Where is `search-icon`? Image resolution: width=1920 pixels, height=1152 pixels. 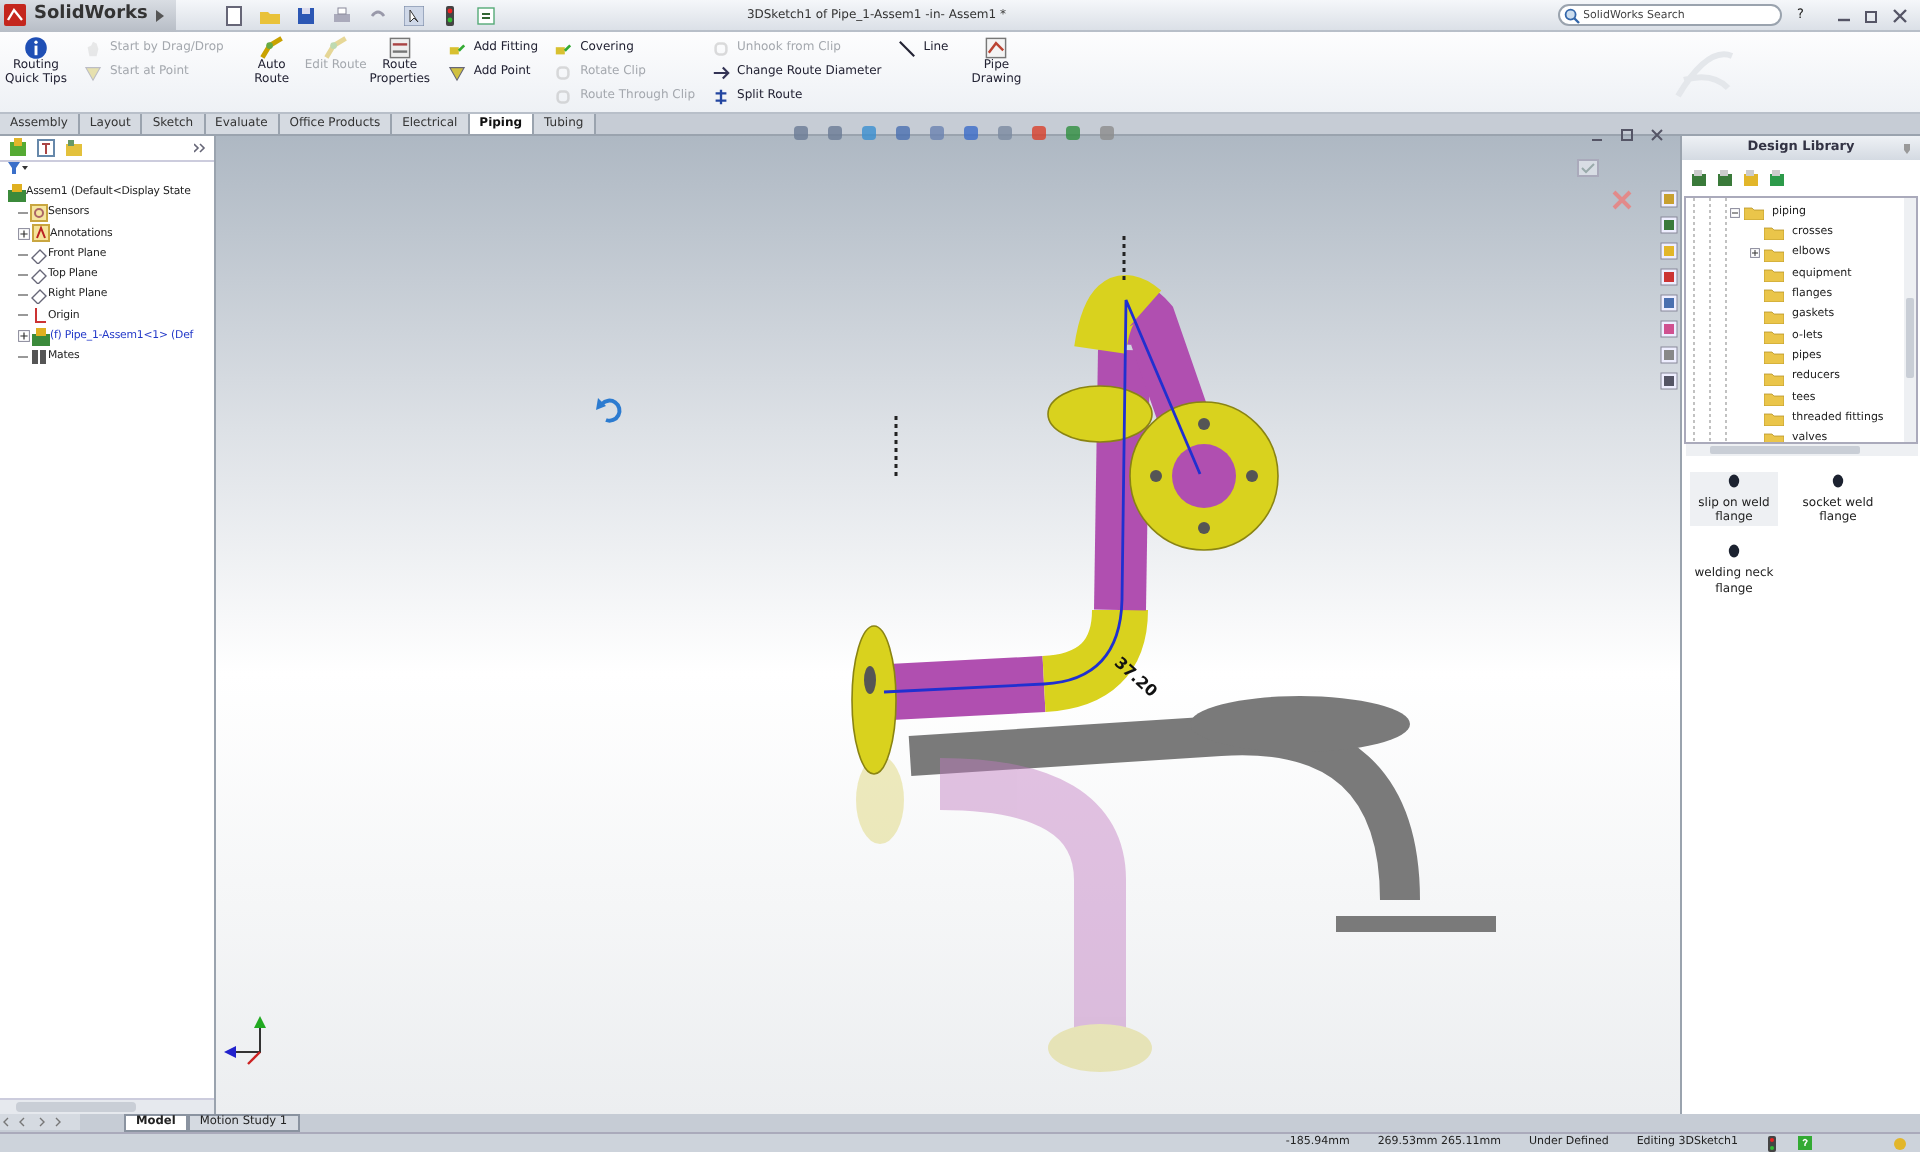
search-icon is located at coordinates (1571, 15).